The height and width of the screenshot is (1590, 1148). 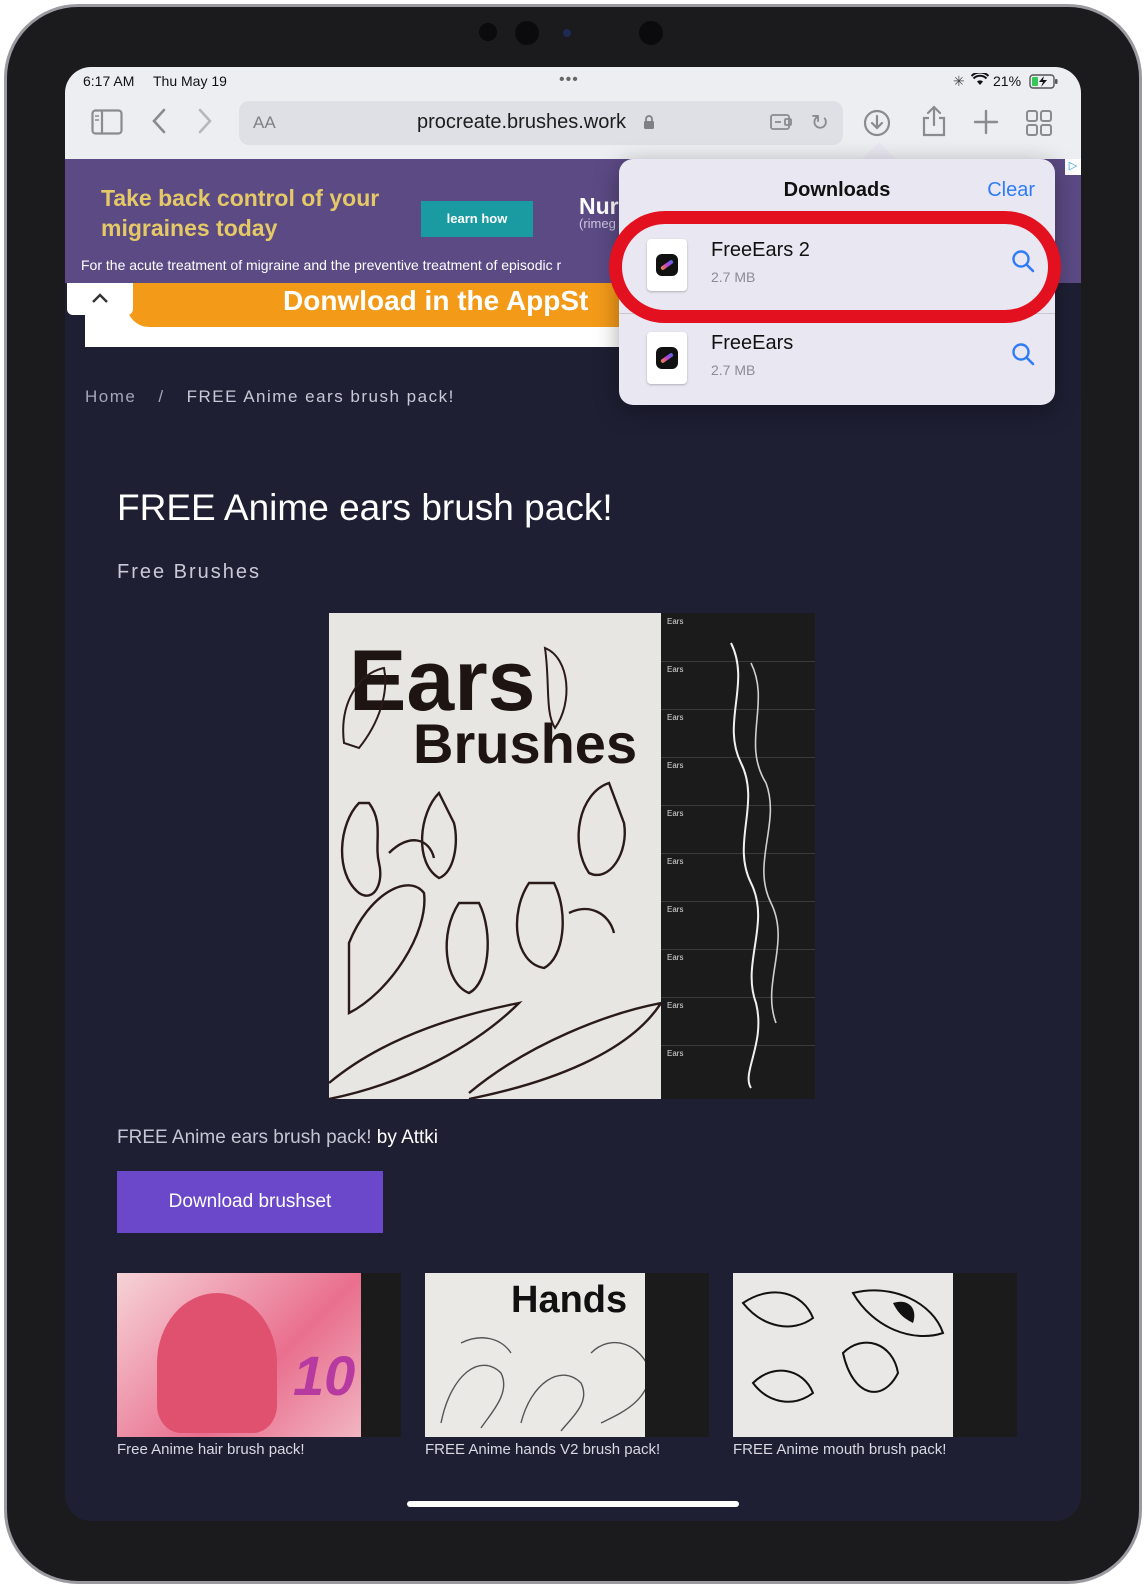 I want to click on ad-brand-sub: (rimeg, so click(x=597, y=223).